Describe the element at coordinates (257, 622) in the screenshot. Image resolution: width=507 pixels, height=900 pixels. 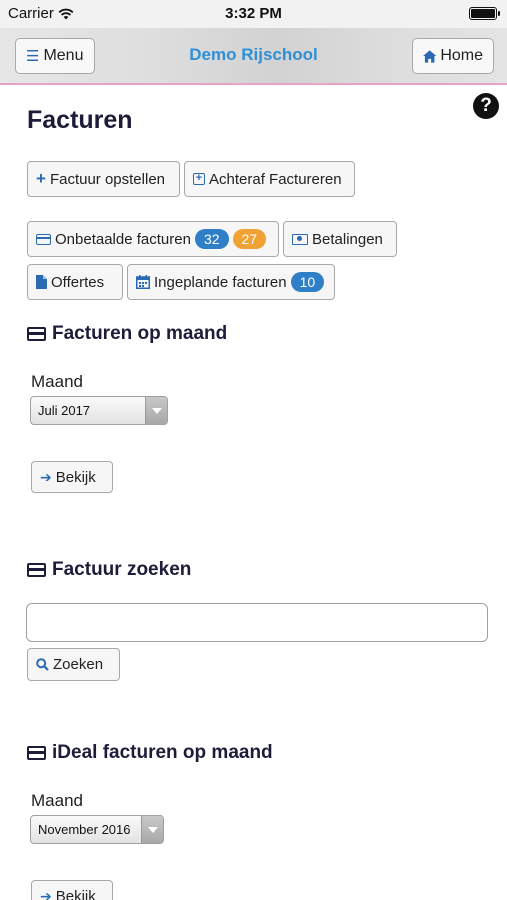
I see `invoice-search-input` at that location.